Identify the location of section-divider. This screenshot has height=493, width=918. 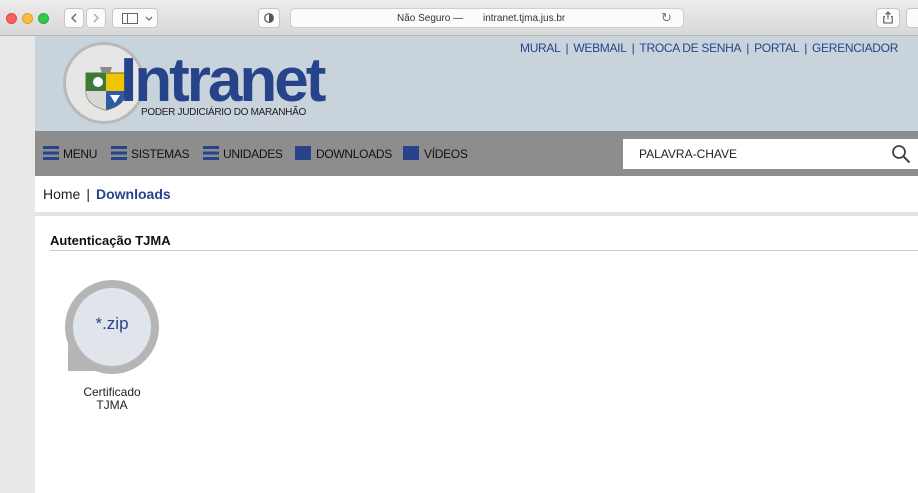
(484, 250).